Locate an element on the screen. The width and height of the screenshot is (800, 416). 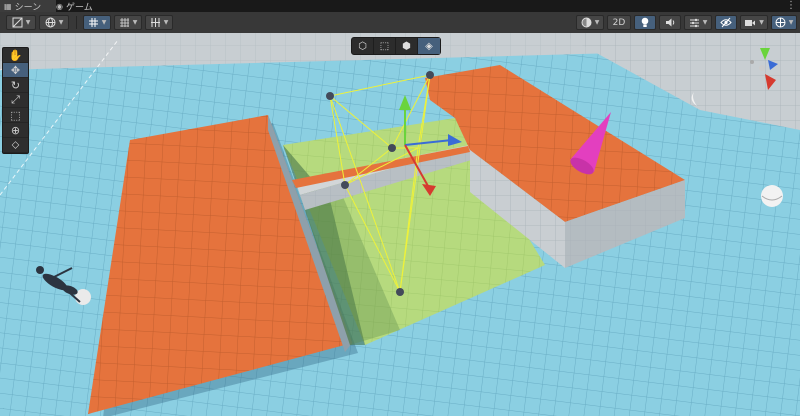
increment-snap-dropdown: ▼ is located at coordinates (159, 22).